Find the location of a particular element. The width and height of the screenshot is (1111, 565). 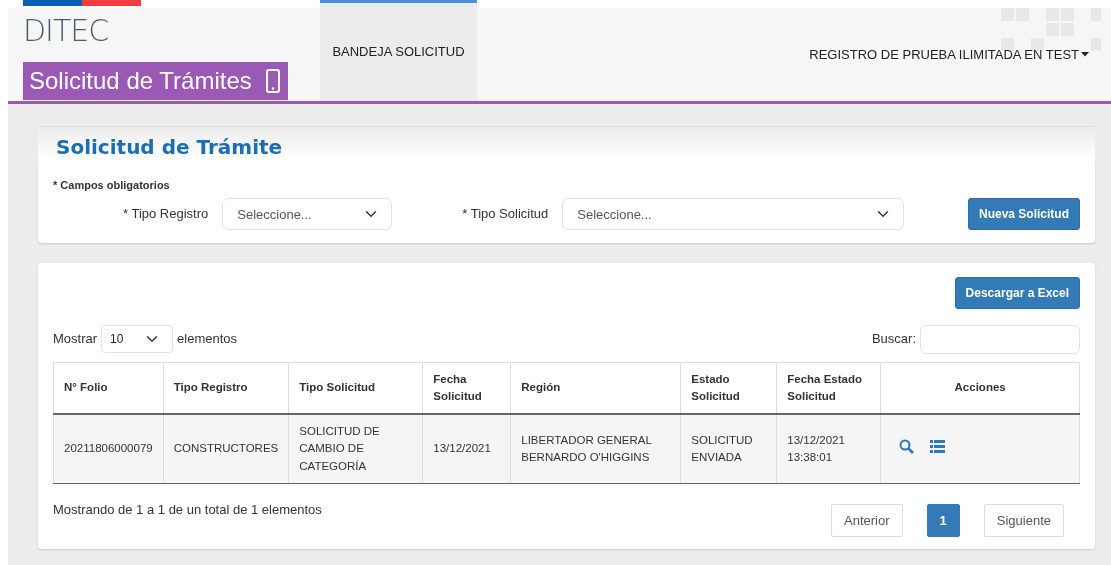

nav-tab: BANDEJA SOLICITUD is located at coordinates (398, 50).